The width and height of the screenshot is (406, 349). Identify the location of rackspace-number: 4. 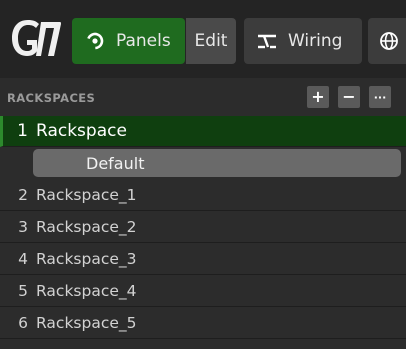
(23, 259).